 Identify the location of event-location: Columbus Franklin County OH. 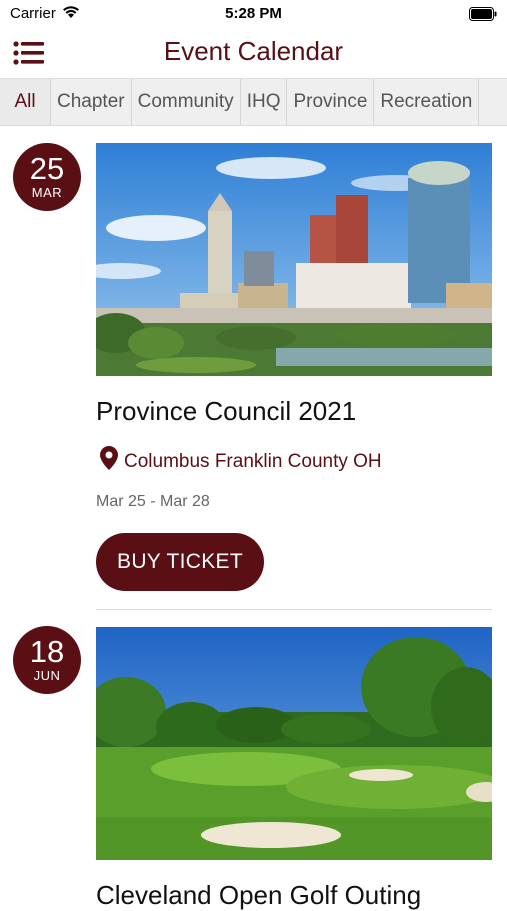
(241, 459).